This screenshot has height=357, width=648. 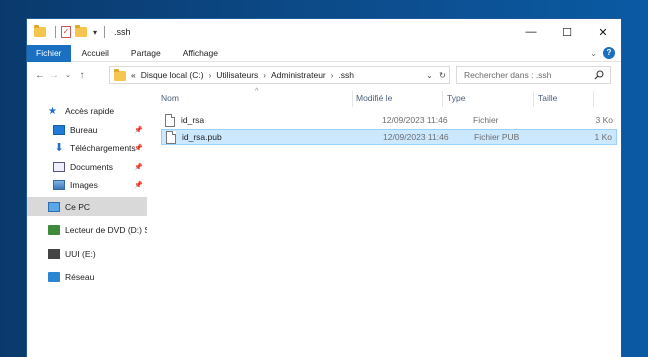 What do you see at coordinates (202, 137) in the screenshot?
I see `file-name: id_rsa.pub` at bounding box center [202, 137].